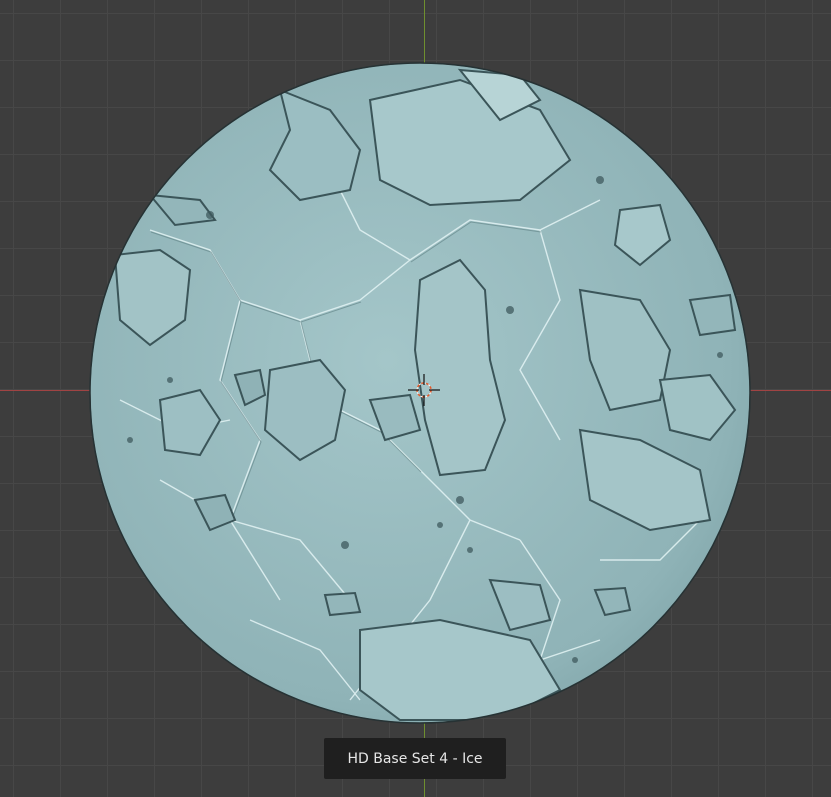 The height and width of the screenshot is (797, 831). What do you see at coordinates (424, 390) in the screenshot?
I see `3d-cursor-icon` at bounding box center [424, 390].